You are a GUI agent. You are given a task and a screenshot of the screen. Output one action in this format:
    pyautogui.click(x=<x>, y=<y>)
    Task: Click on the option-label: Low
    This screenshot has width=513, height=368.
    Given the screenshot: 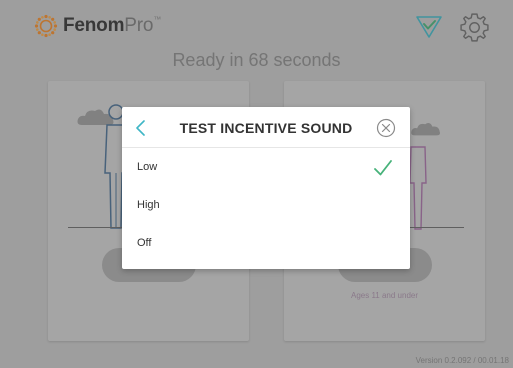 What is the action you would take?
    pyautogui.click(x=147, y=167)
    